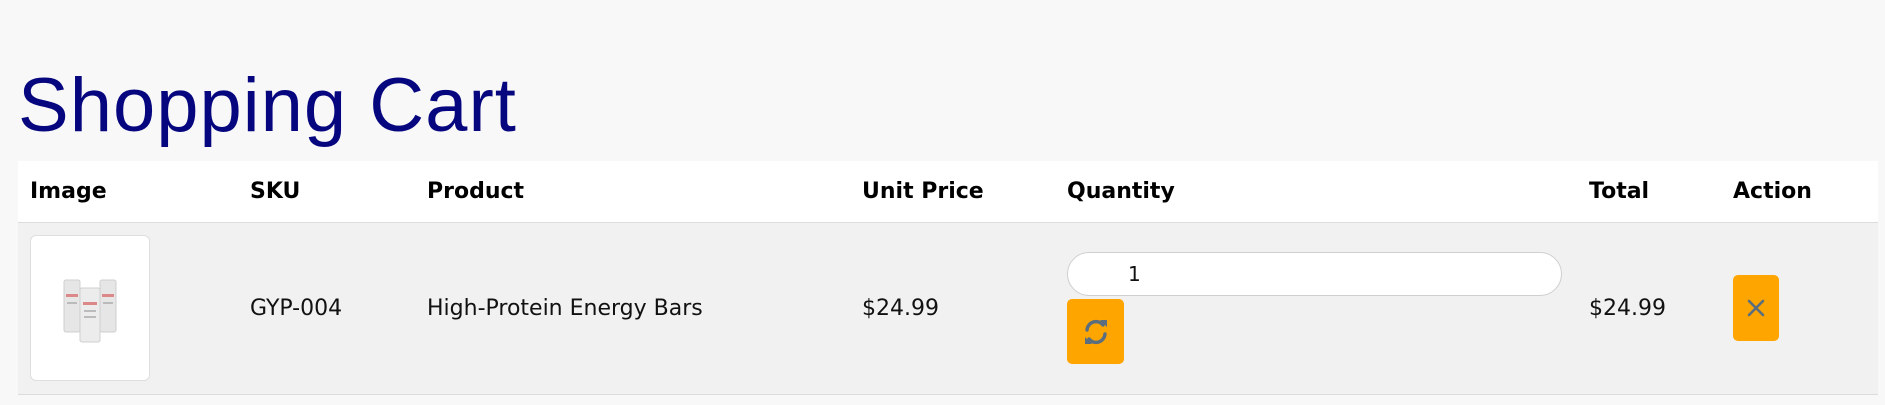  I want to click on quantity-input, so click(1314, 274).